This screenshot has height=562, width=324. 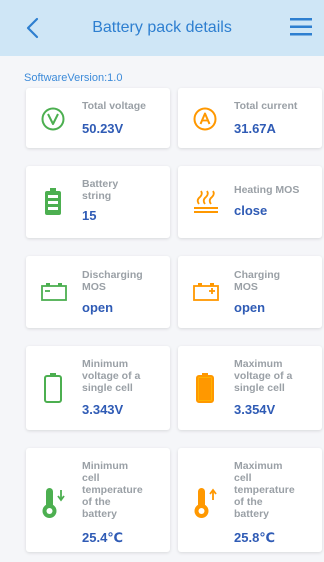 What do you see at coordinates (111, 376) in the screenshot?
I see `card-label: Minimum voltage of a single cell` at bounding box center [111, 376].